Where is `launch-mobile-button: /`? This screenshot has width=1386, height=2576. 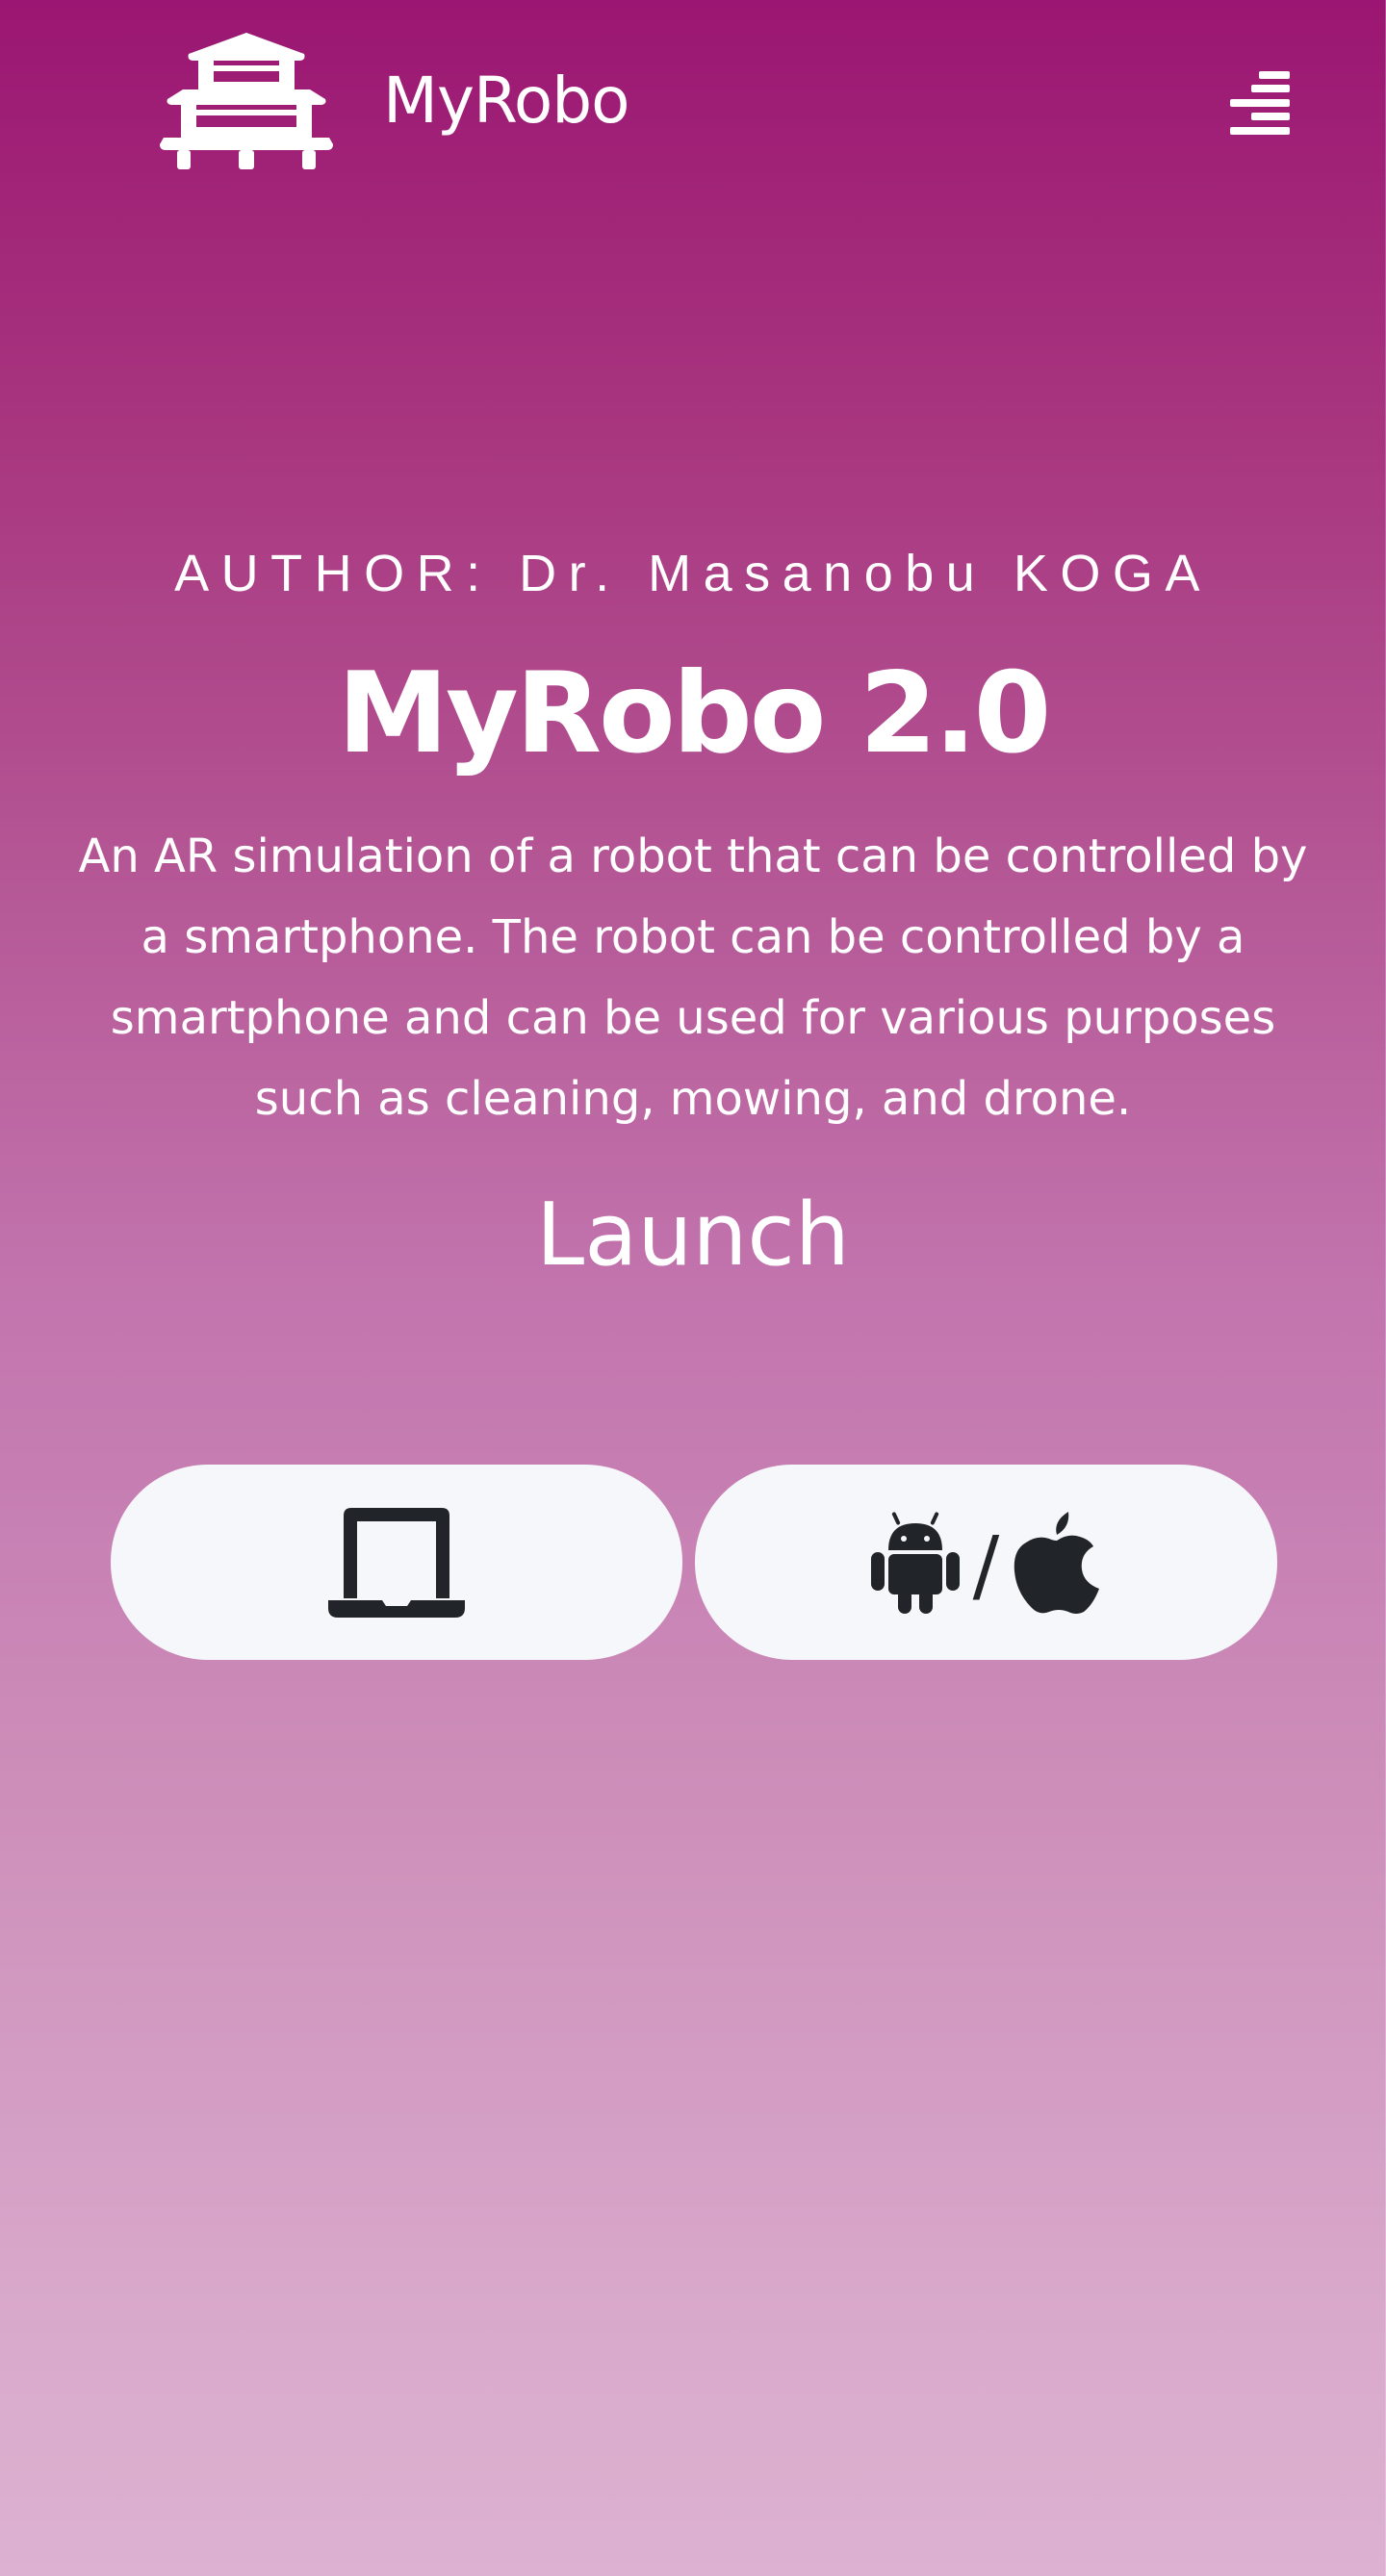
launch-mobile-button: / is located at coordinates (986, 1562).